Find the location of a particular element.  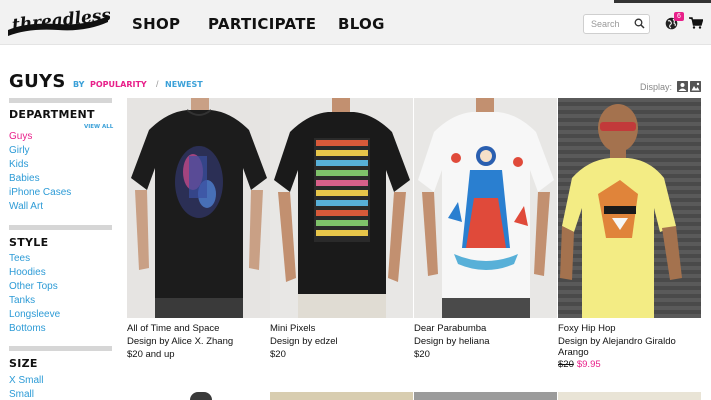

display-label: Display: is located at coordinates (656, 87).